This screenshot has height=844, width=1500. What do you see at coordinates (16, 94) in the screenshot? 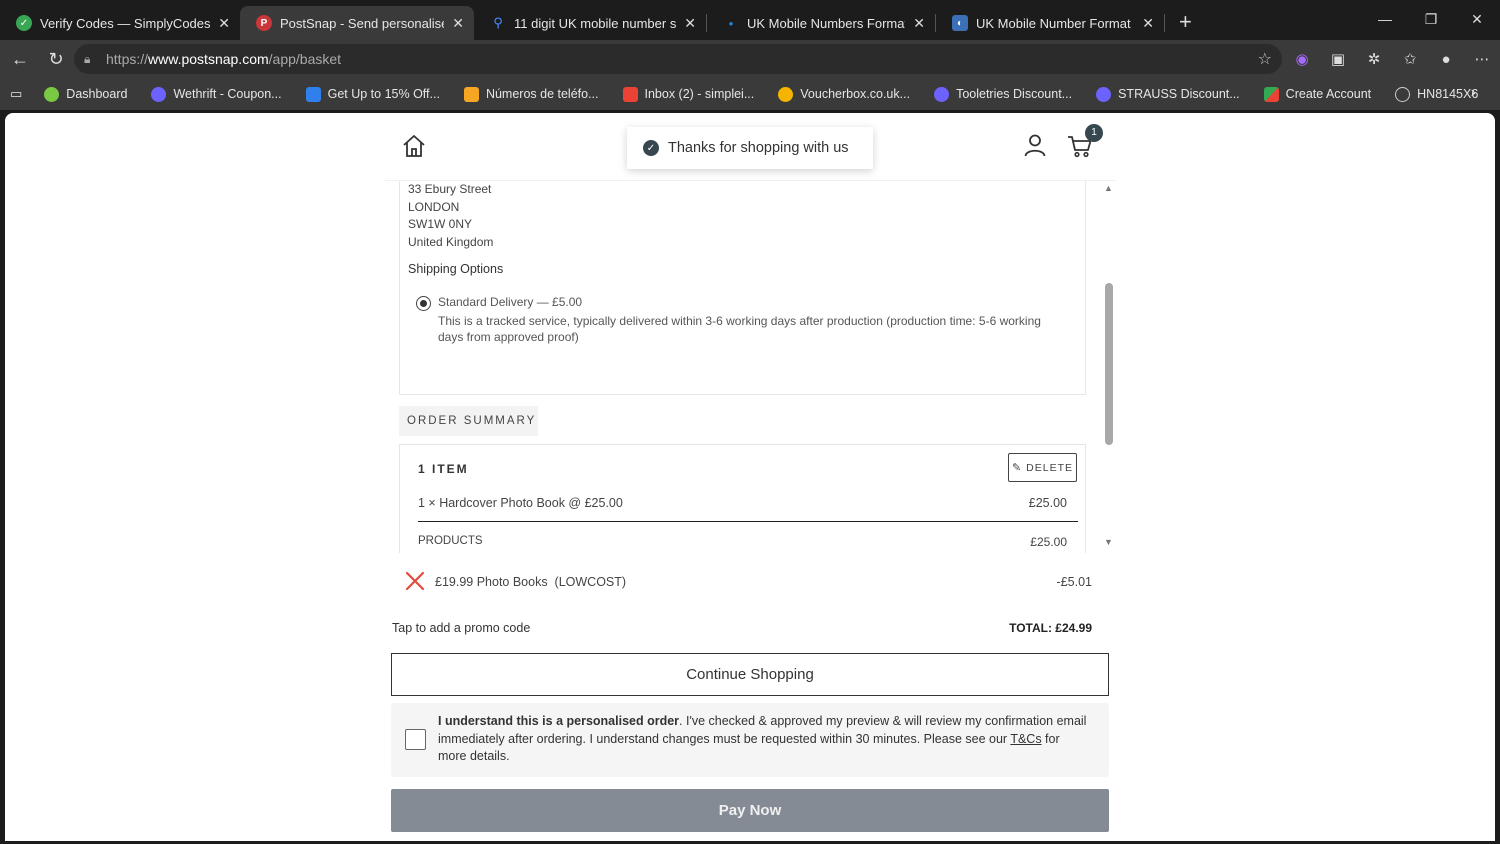
I see `tab-actions-icon: ▭` at bounding box center [16, 94].